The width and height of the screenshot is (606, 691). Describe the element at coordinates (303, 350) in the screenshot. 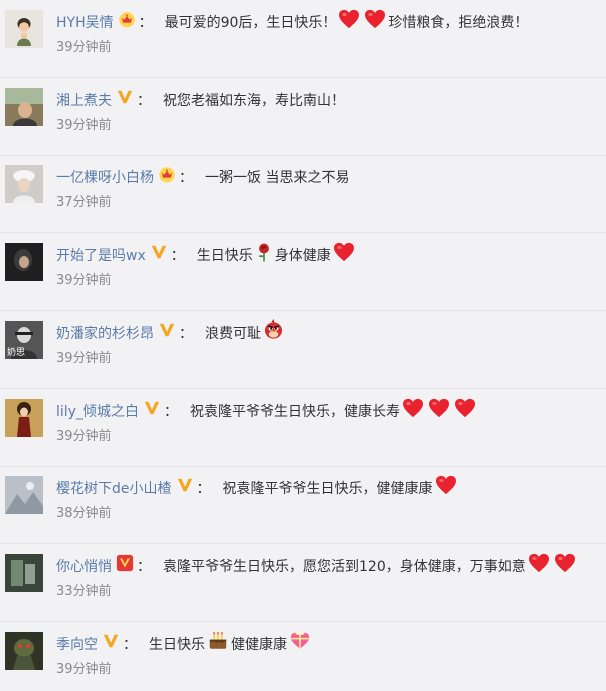

I see `comment-item: 奶思 奶潘家的杉杉昂 ： 浪费可耻 39分钟前` at that location.